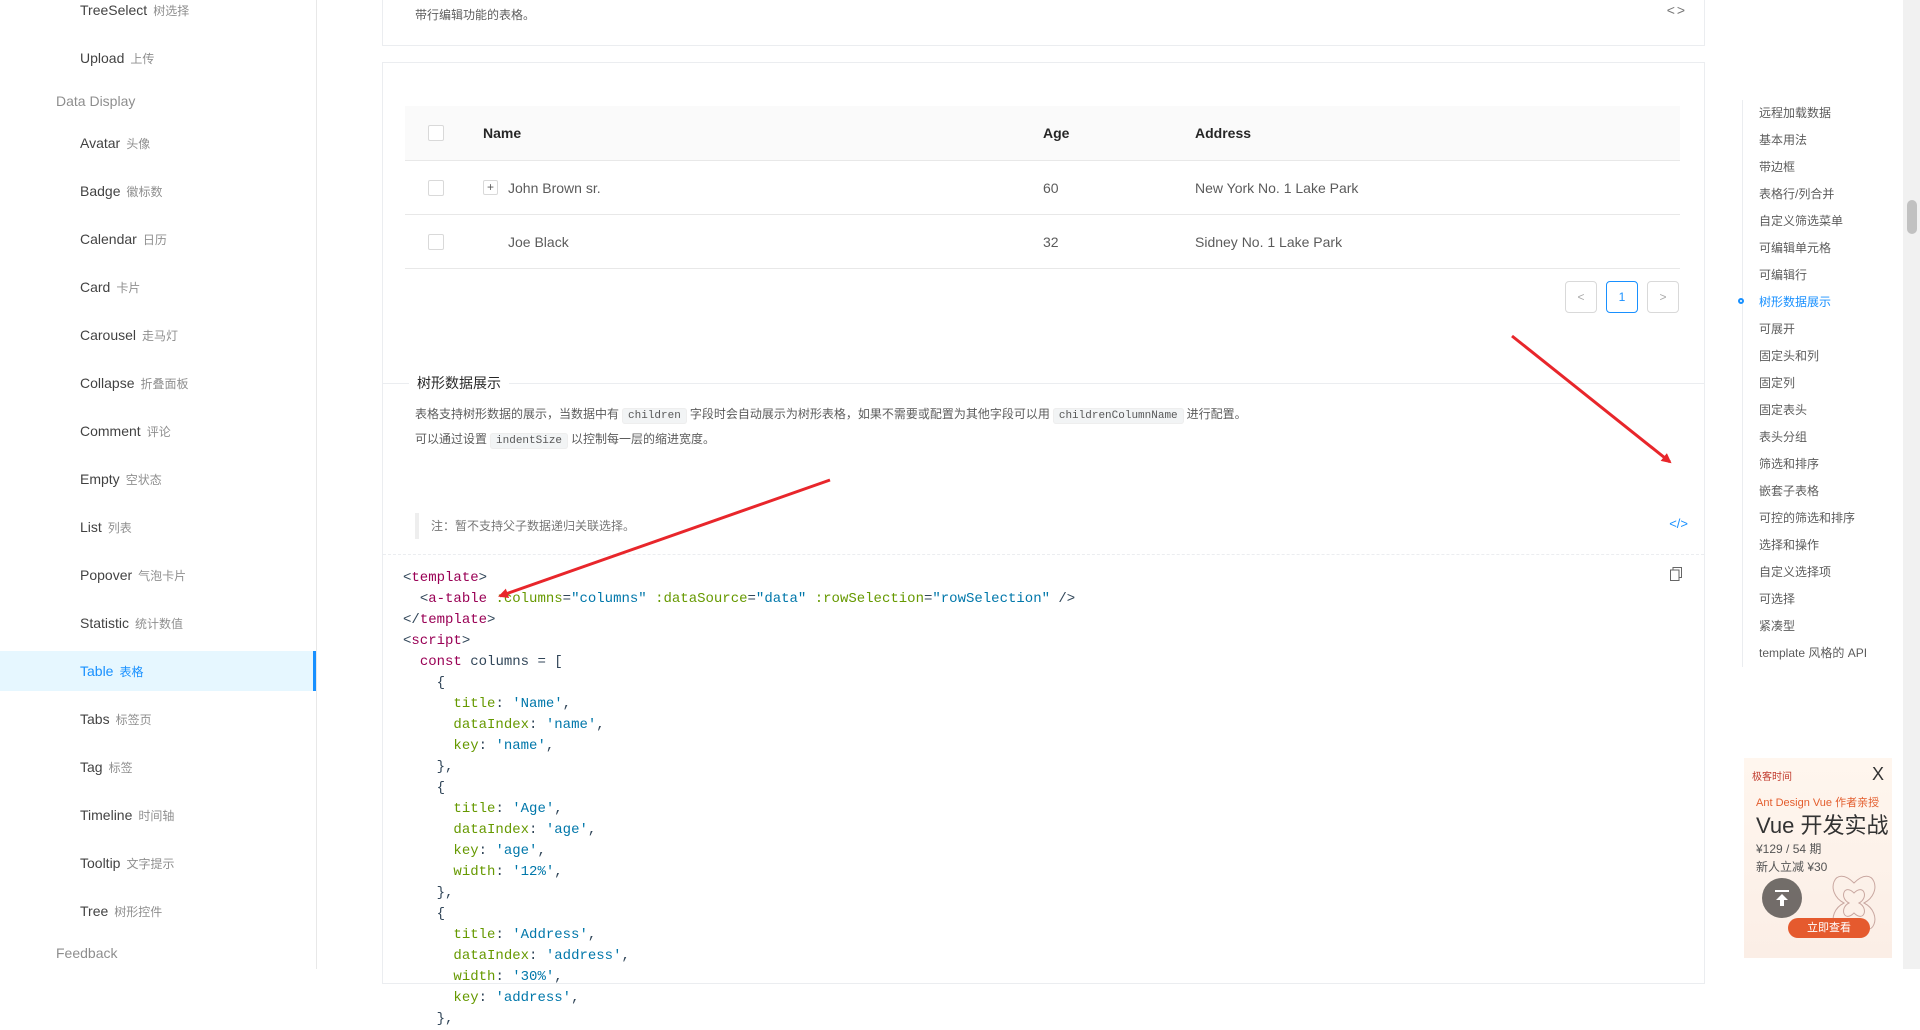  Describe the element at coordinates (436, 133) in the screenshot. I see `select-all-checkbox` at that location.